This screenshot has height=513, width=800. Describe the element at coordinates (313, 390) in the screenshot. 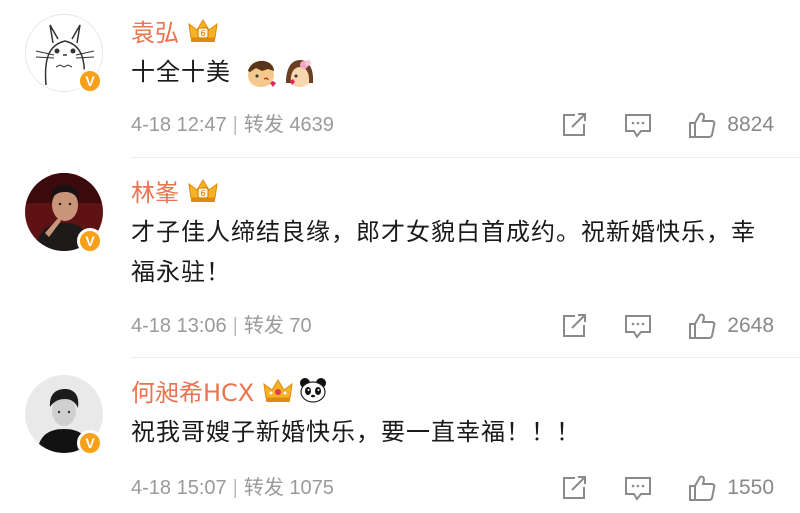

I see `panda-icon` at that location.